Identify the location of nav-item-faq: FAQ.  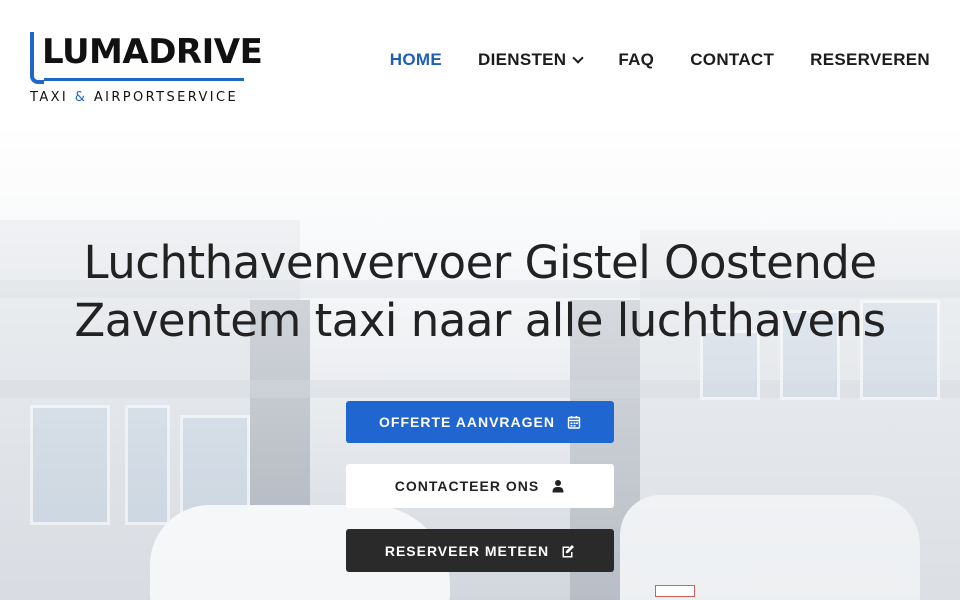
(636, 60).